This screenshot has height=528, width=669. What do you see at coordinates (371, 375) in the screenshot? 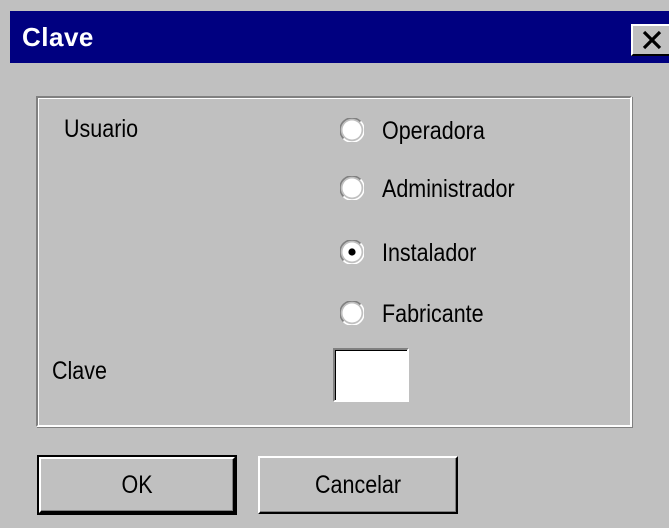
I see `password-input` at bounding box center [371, 375].